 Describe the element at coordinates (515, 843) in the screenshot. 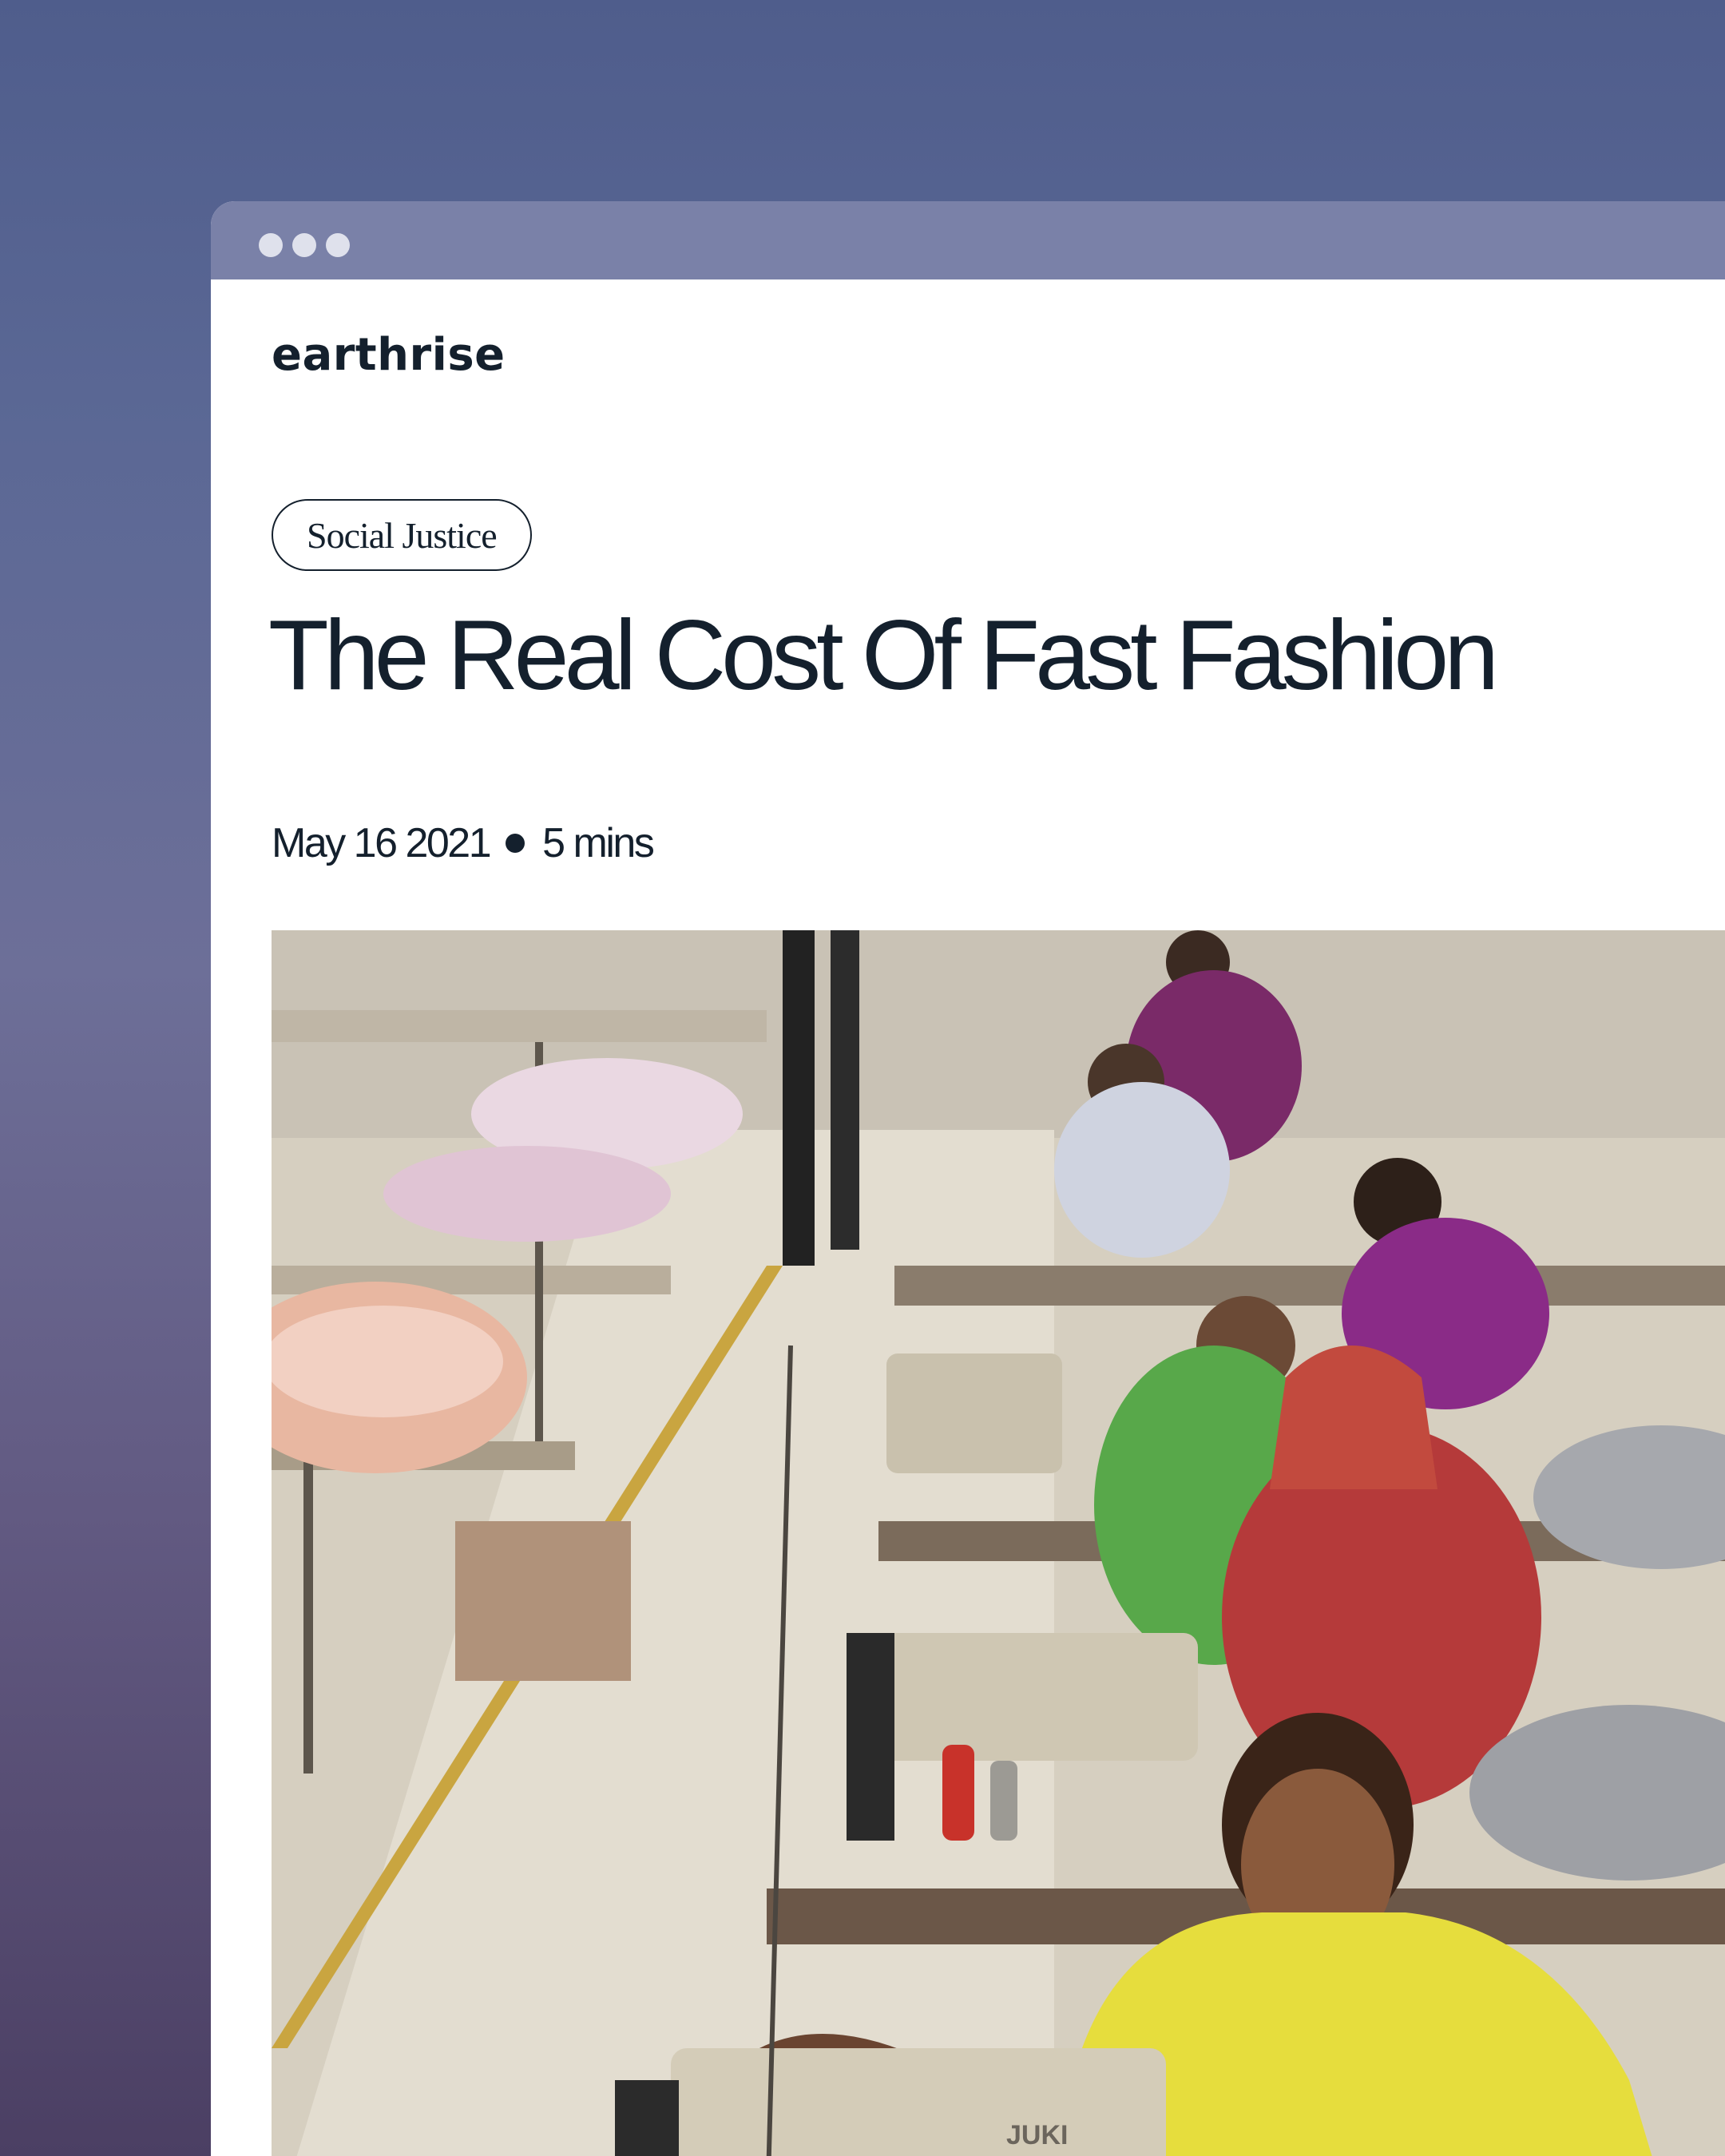

I see `bullet-separator-icon` at that location.